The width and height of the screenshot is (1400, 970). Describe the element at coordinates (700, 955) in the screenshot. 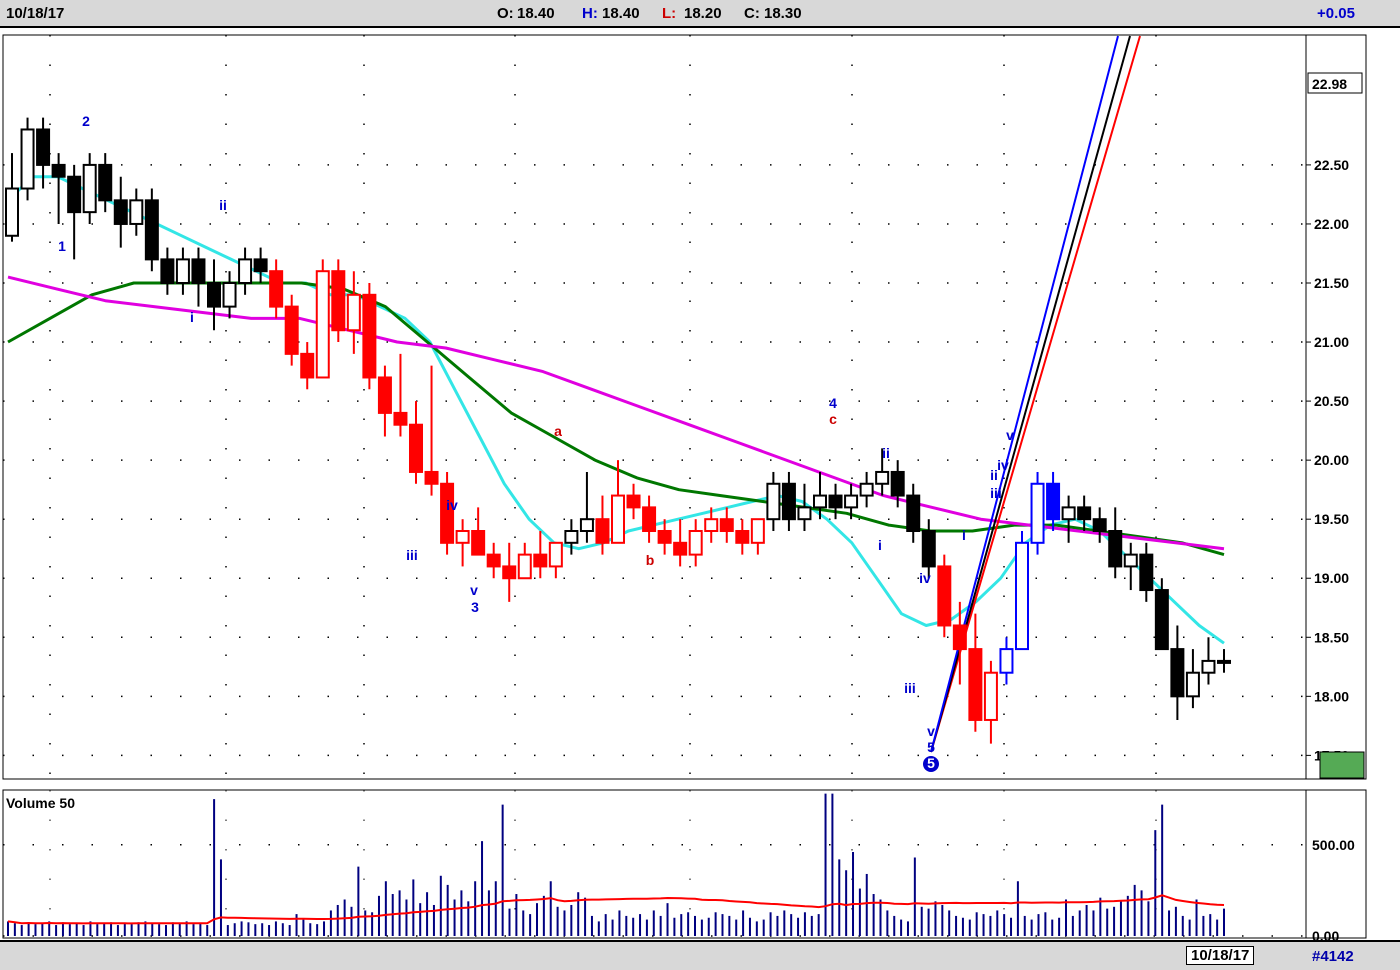

I see `date-footer: 10/18/17 #4142` at that location.